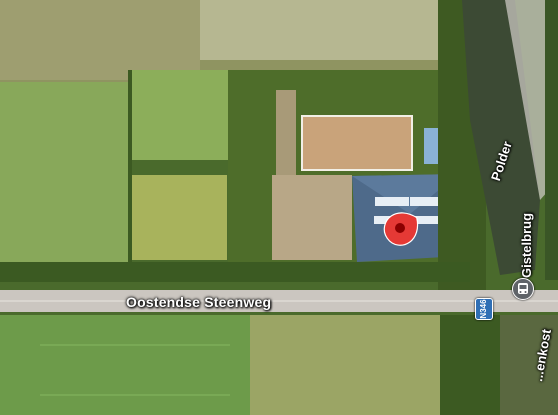  What do you see at coordinates (178, 115) in the screenshot?
I see `field-middle` at bounding box center [178, 115].